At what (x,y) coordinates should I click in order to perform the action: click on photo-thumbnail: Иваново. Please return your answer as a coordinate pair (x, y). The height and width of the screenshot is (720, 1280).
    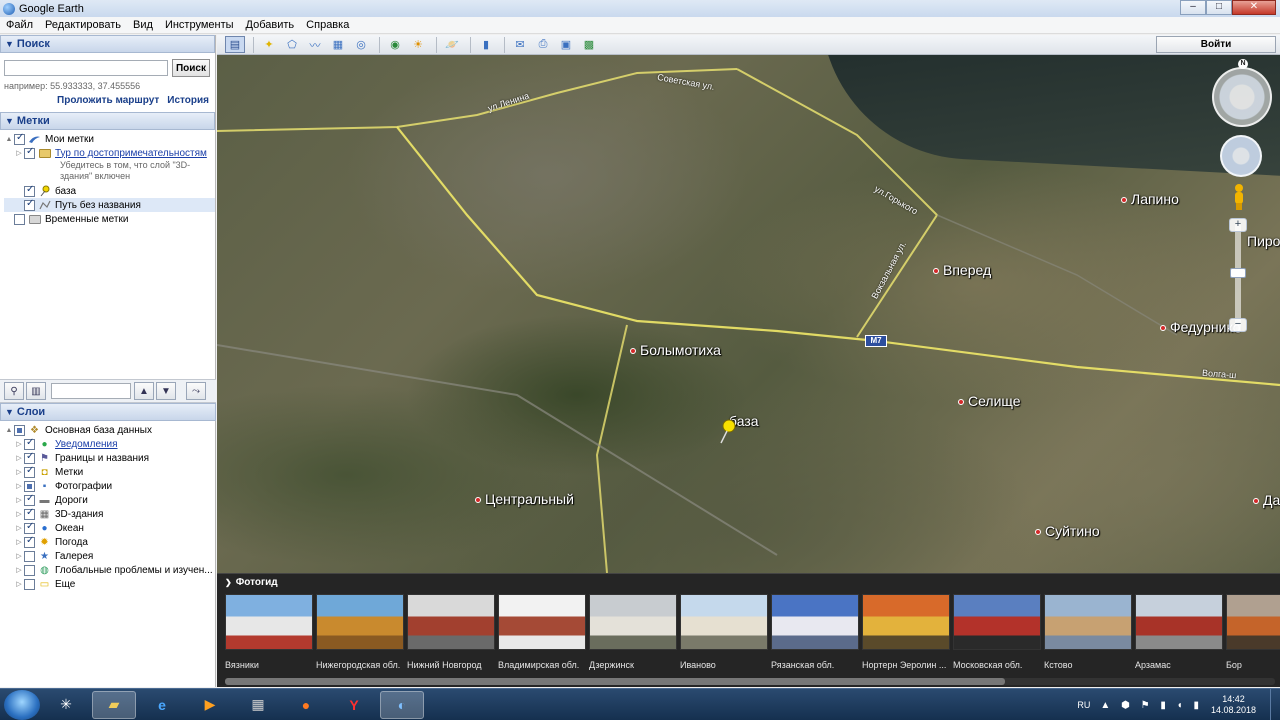
    Looking at the image, I should click on (724, 632).